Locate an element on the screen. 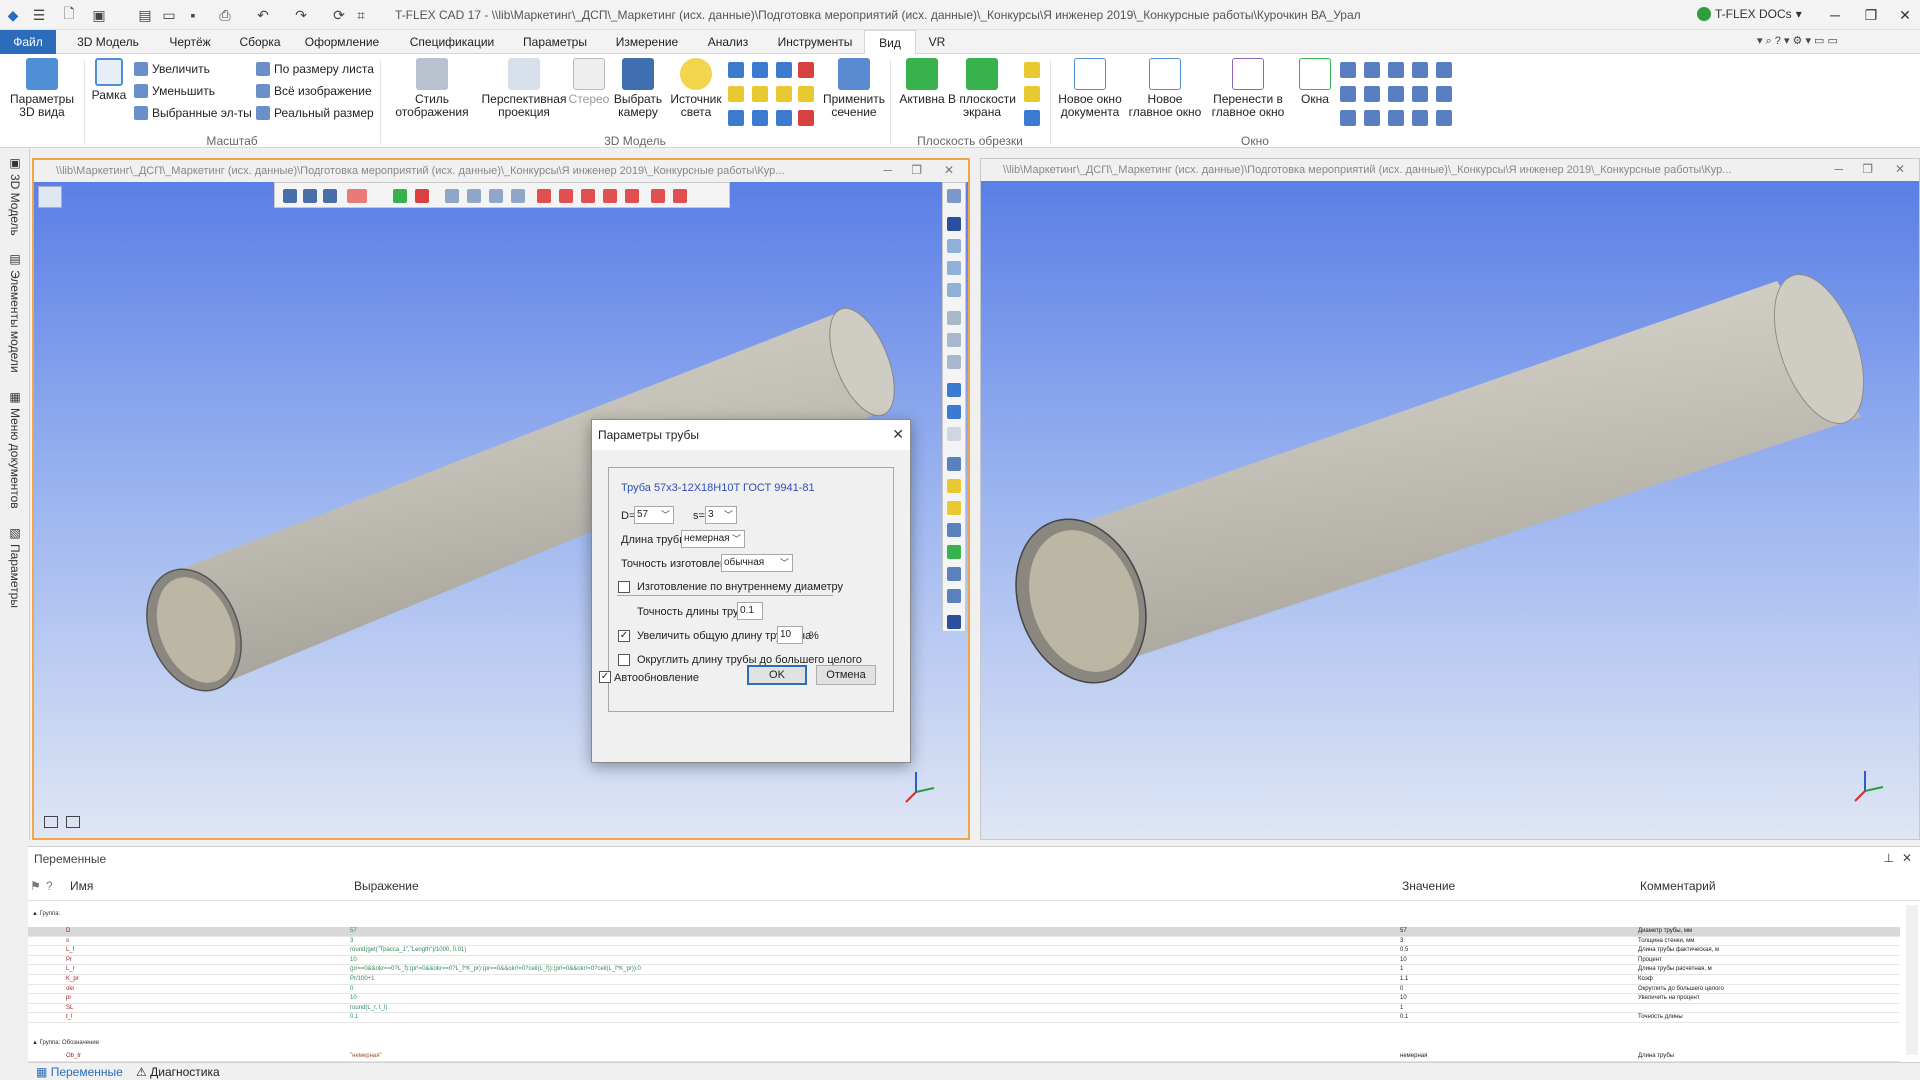 This screenshot has height=1080, width=1920. tab-3d-model-panel: ▣ 3D Модель is located at coordinates (15, 196).